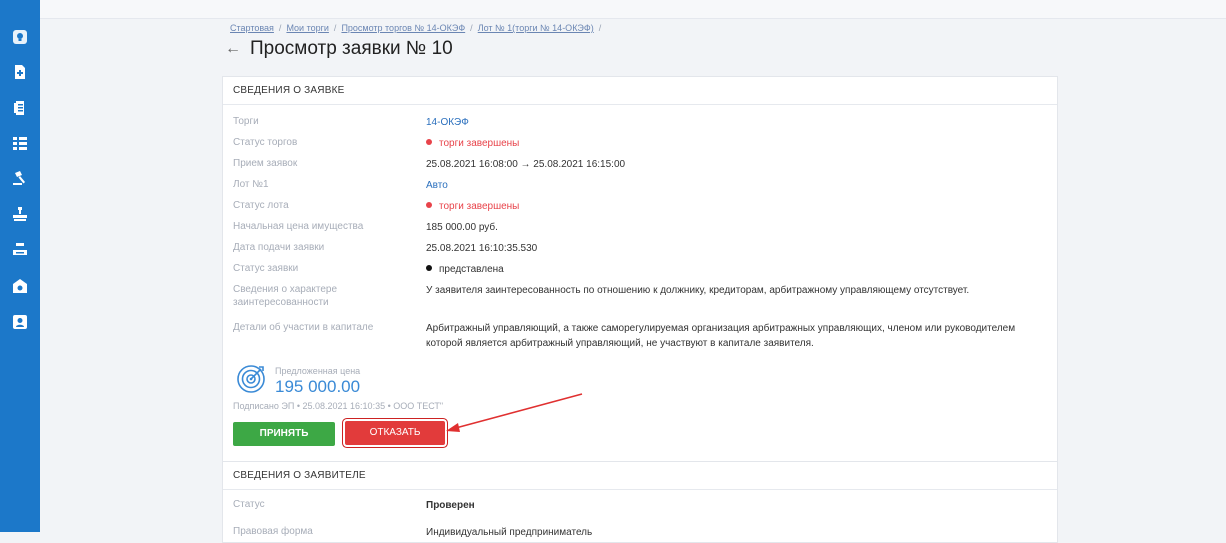 The height and width of the screenshot is (543, 1226). What do you see at coordinates (482, 248) in the screenshot?
I see `row-value: 25.08.2021 16:10:35.530` at bounding box center [482, 248].